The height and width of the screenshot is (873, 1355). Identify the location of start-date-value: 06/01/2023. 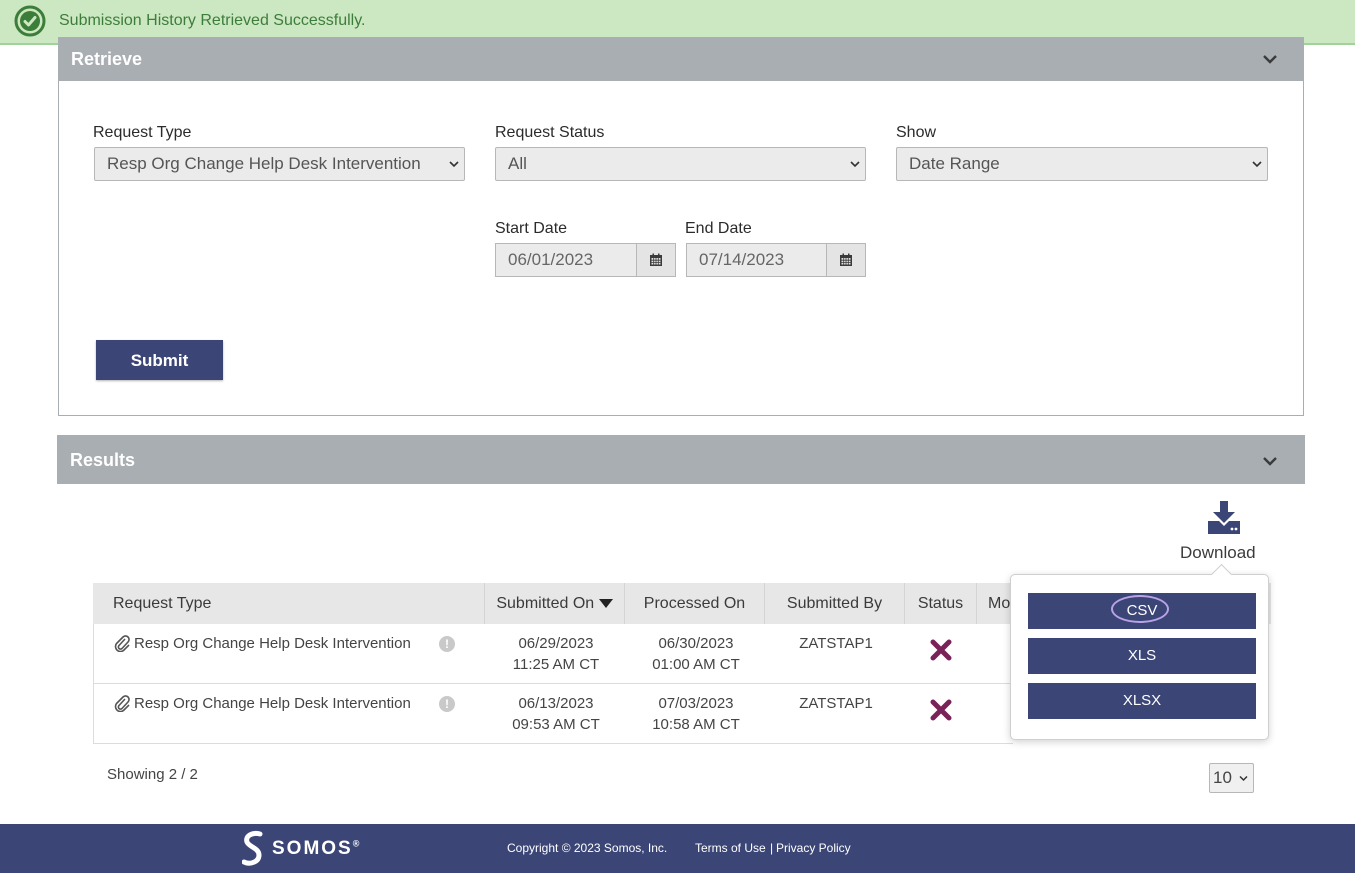
(551, 259).